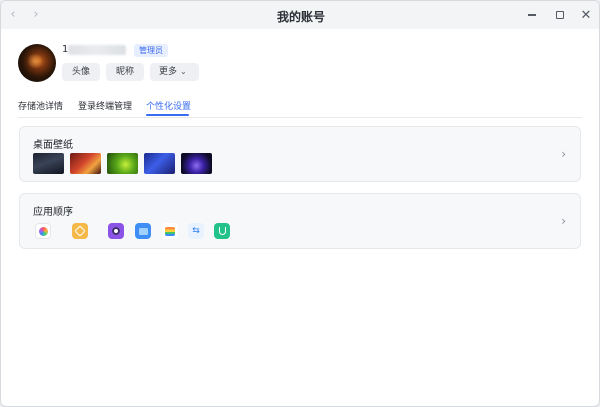  I want to click on change-avatar-button: 头像, so click(81, 72).